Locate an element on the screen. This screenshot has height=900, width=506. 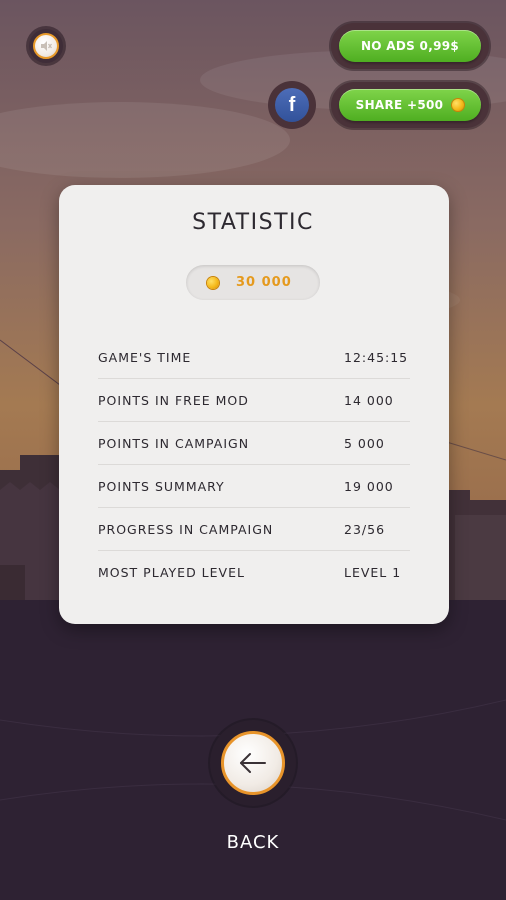
no-ads-label: NO ADS 0,99$ is located at coordinates (410, 46).